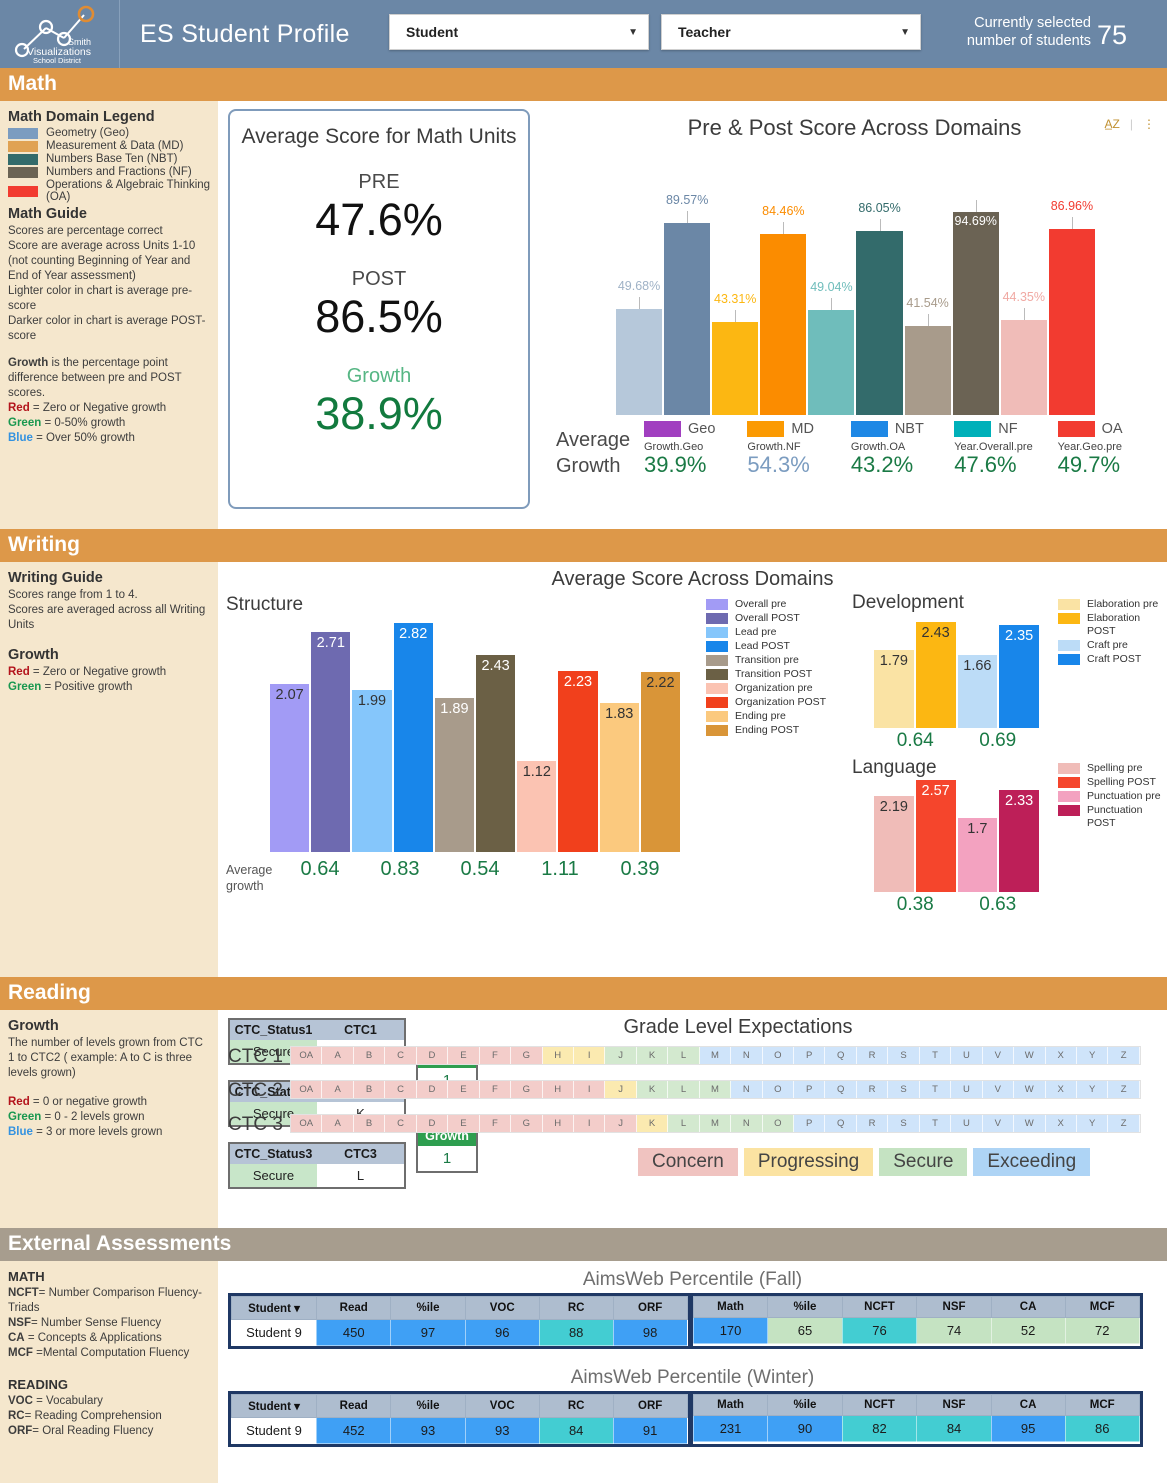  What do you see at coordinates (360, 1030) in the screenshot?
I see `ctc-level-header: CTC1` at bounding box center [360, 1030].